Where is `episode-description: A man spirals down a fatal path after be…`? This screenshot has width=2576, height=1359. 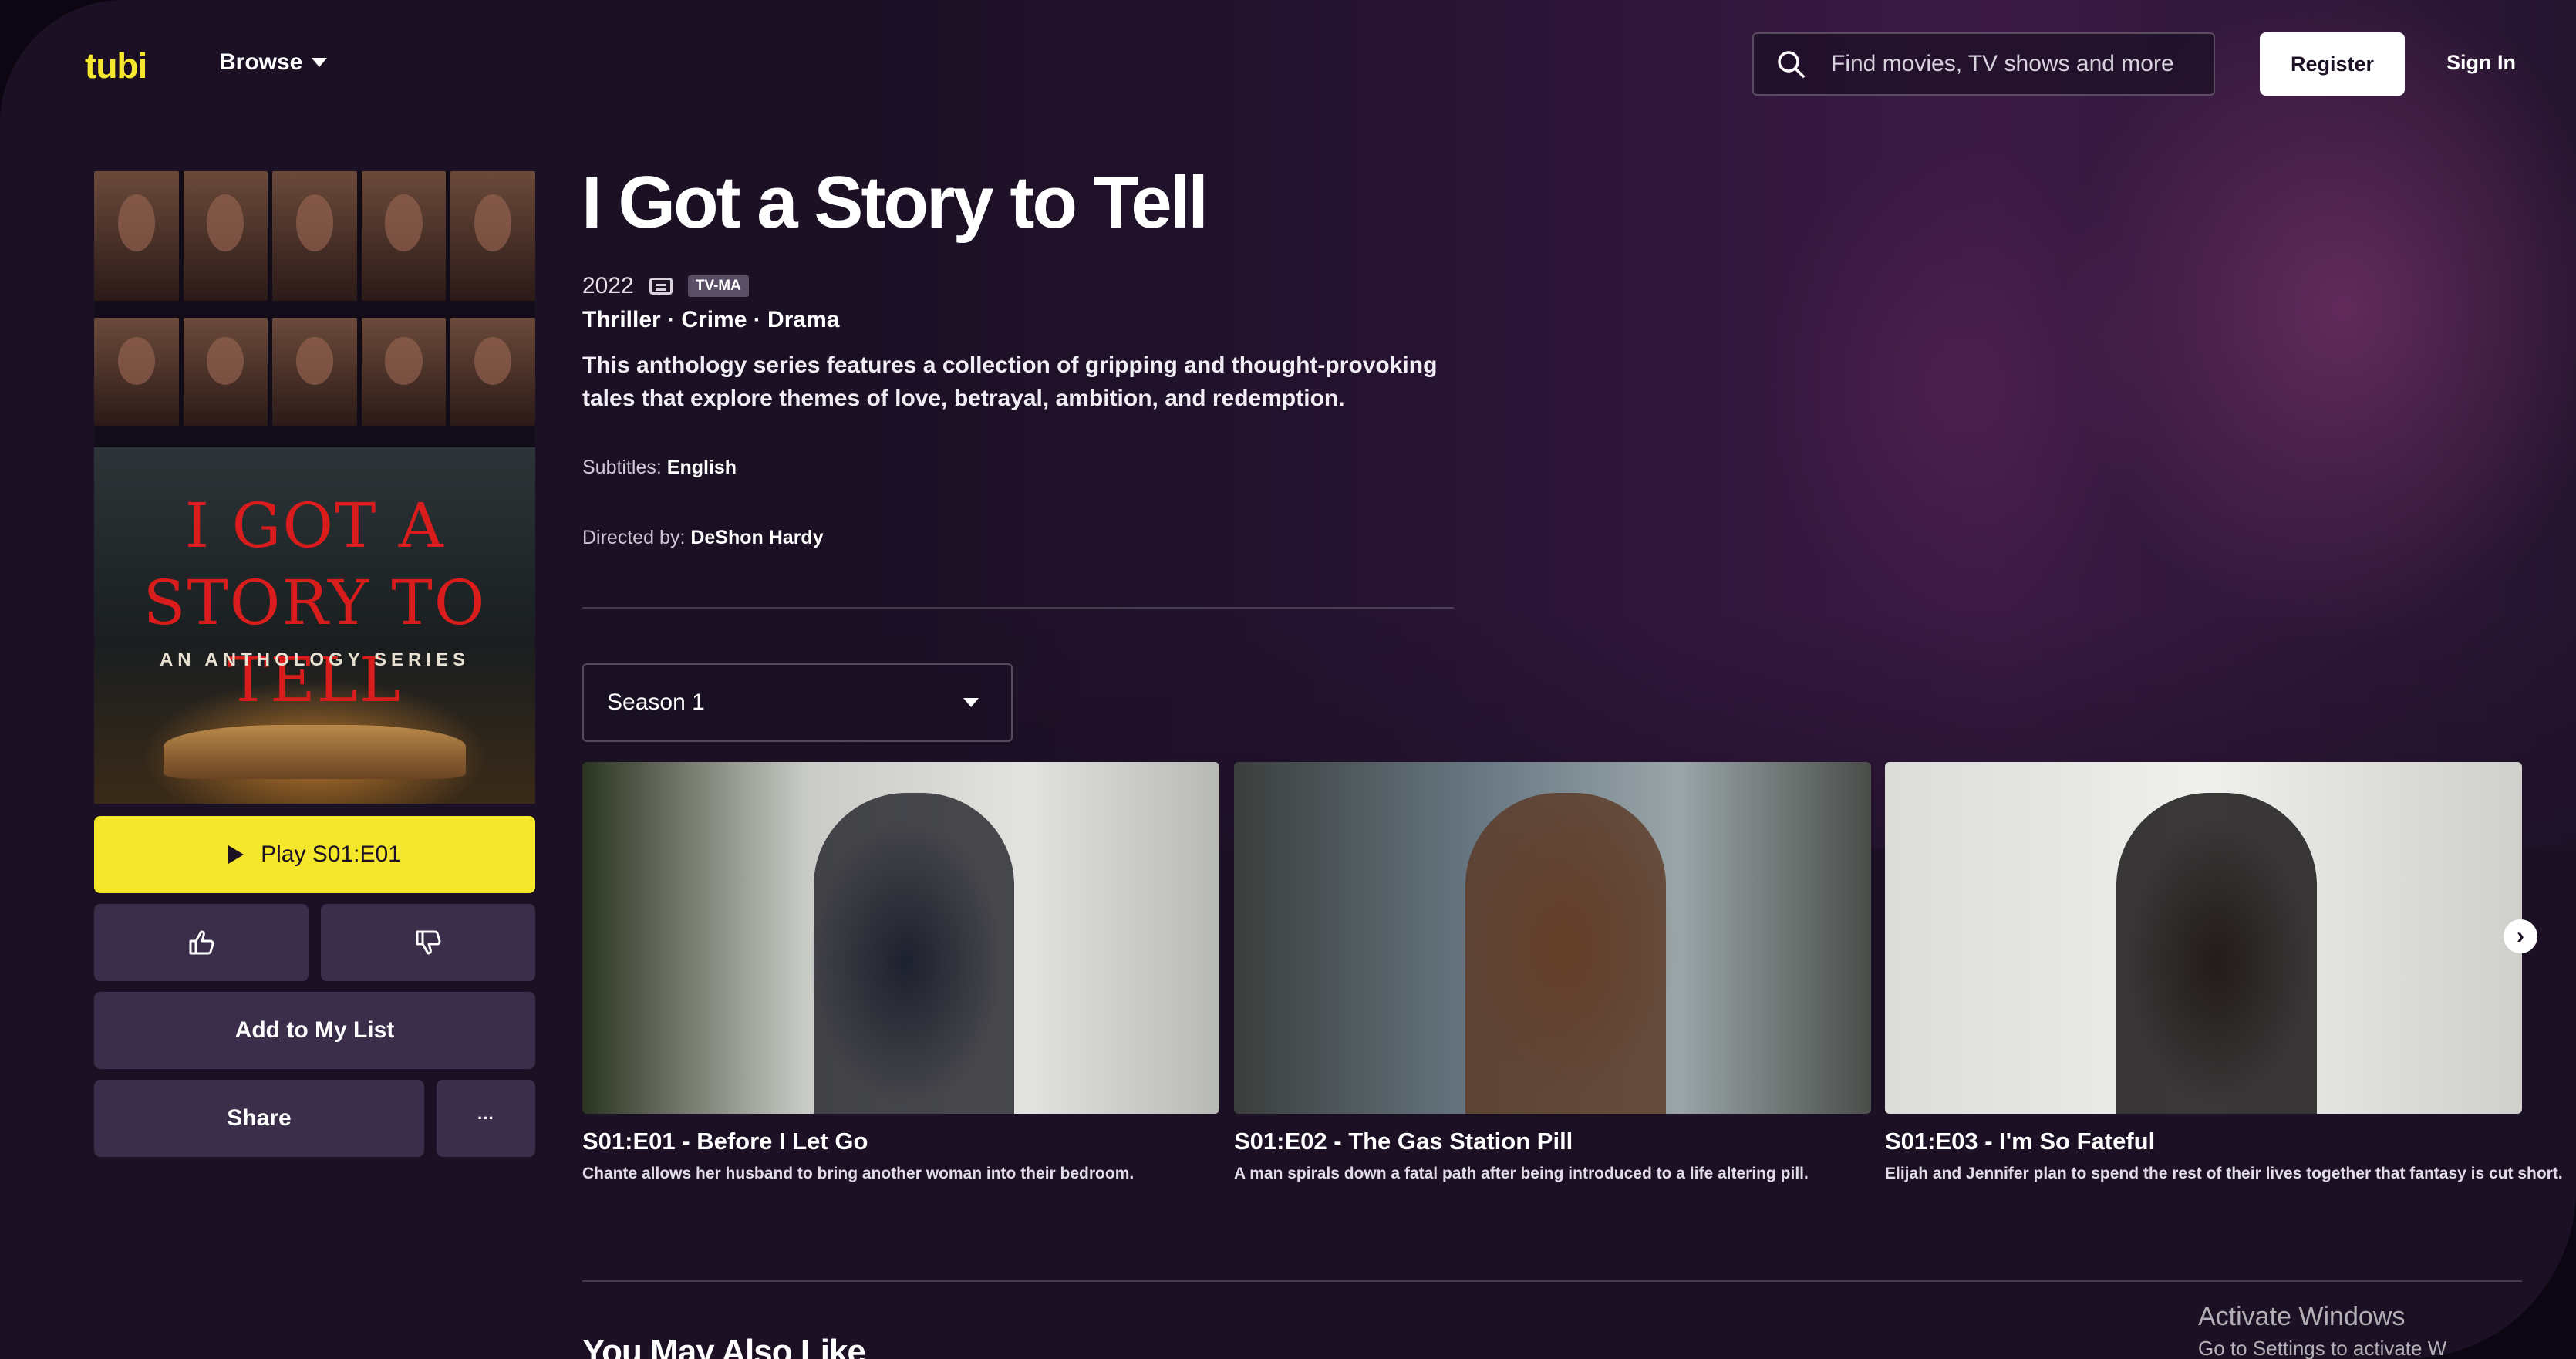 episode-description: A man spirals down a fatal path after be… is located at coordinates (1521, 1173).